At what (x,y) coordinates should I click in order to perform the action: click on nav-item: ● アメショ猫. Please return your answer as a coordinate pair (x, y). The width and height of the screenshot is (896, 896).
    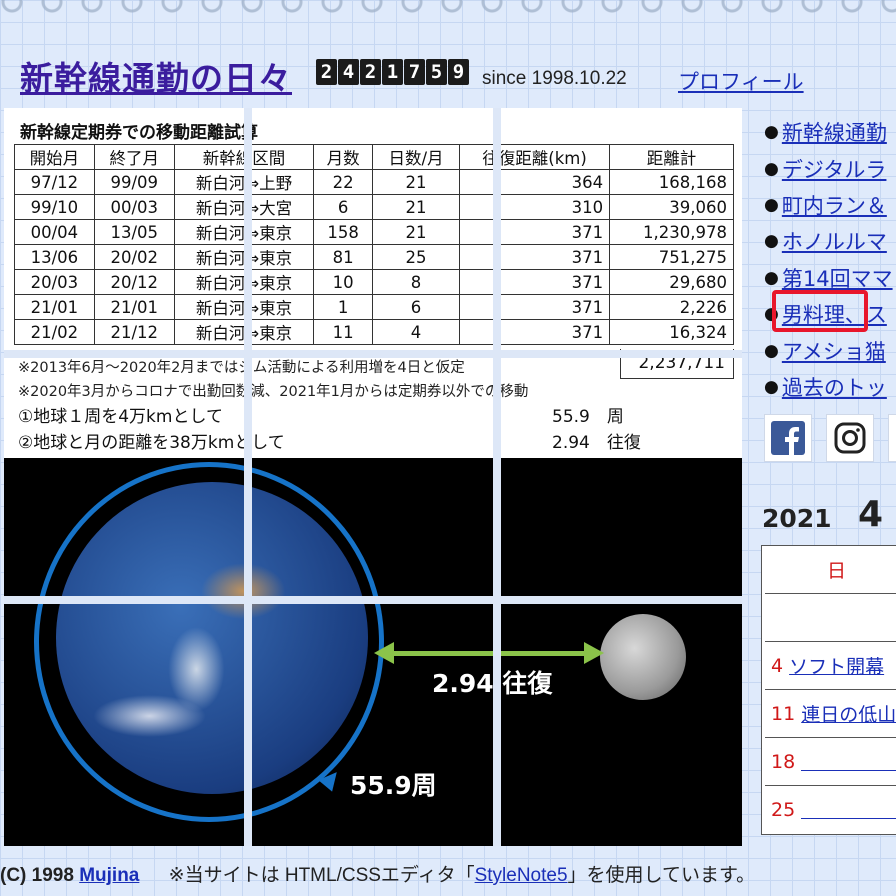
    Looking at the image, I should click on (830, 350).